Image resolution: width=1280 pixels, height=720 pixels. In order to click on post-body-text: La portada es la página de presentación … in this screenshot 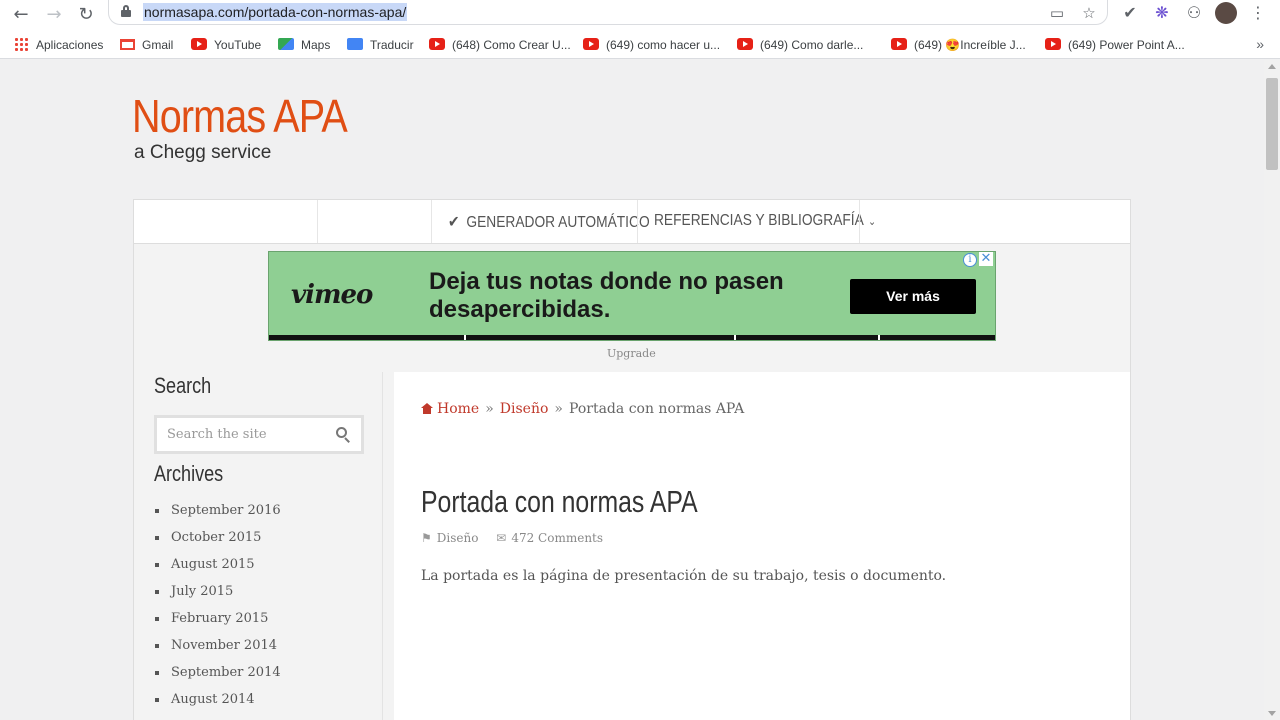, I will do `click(684, 576)`.